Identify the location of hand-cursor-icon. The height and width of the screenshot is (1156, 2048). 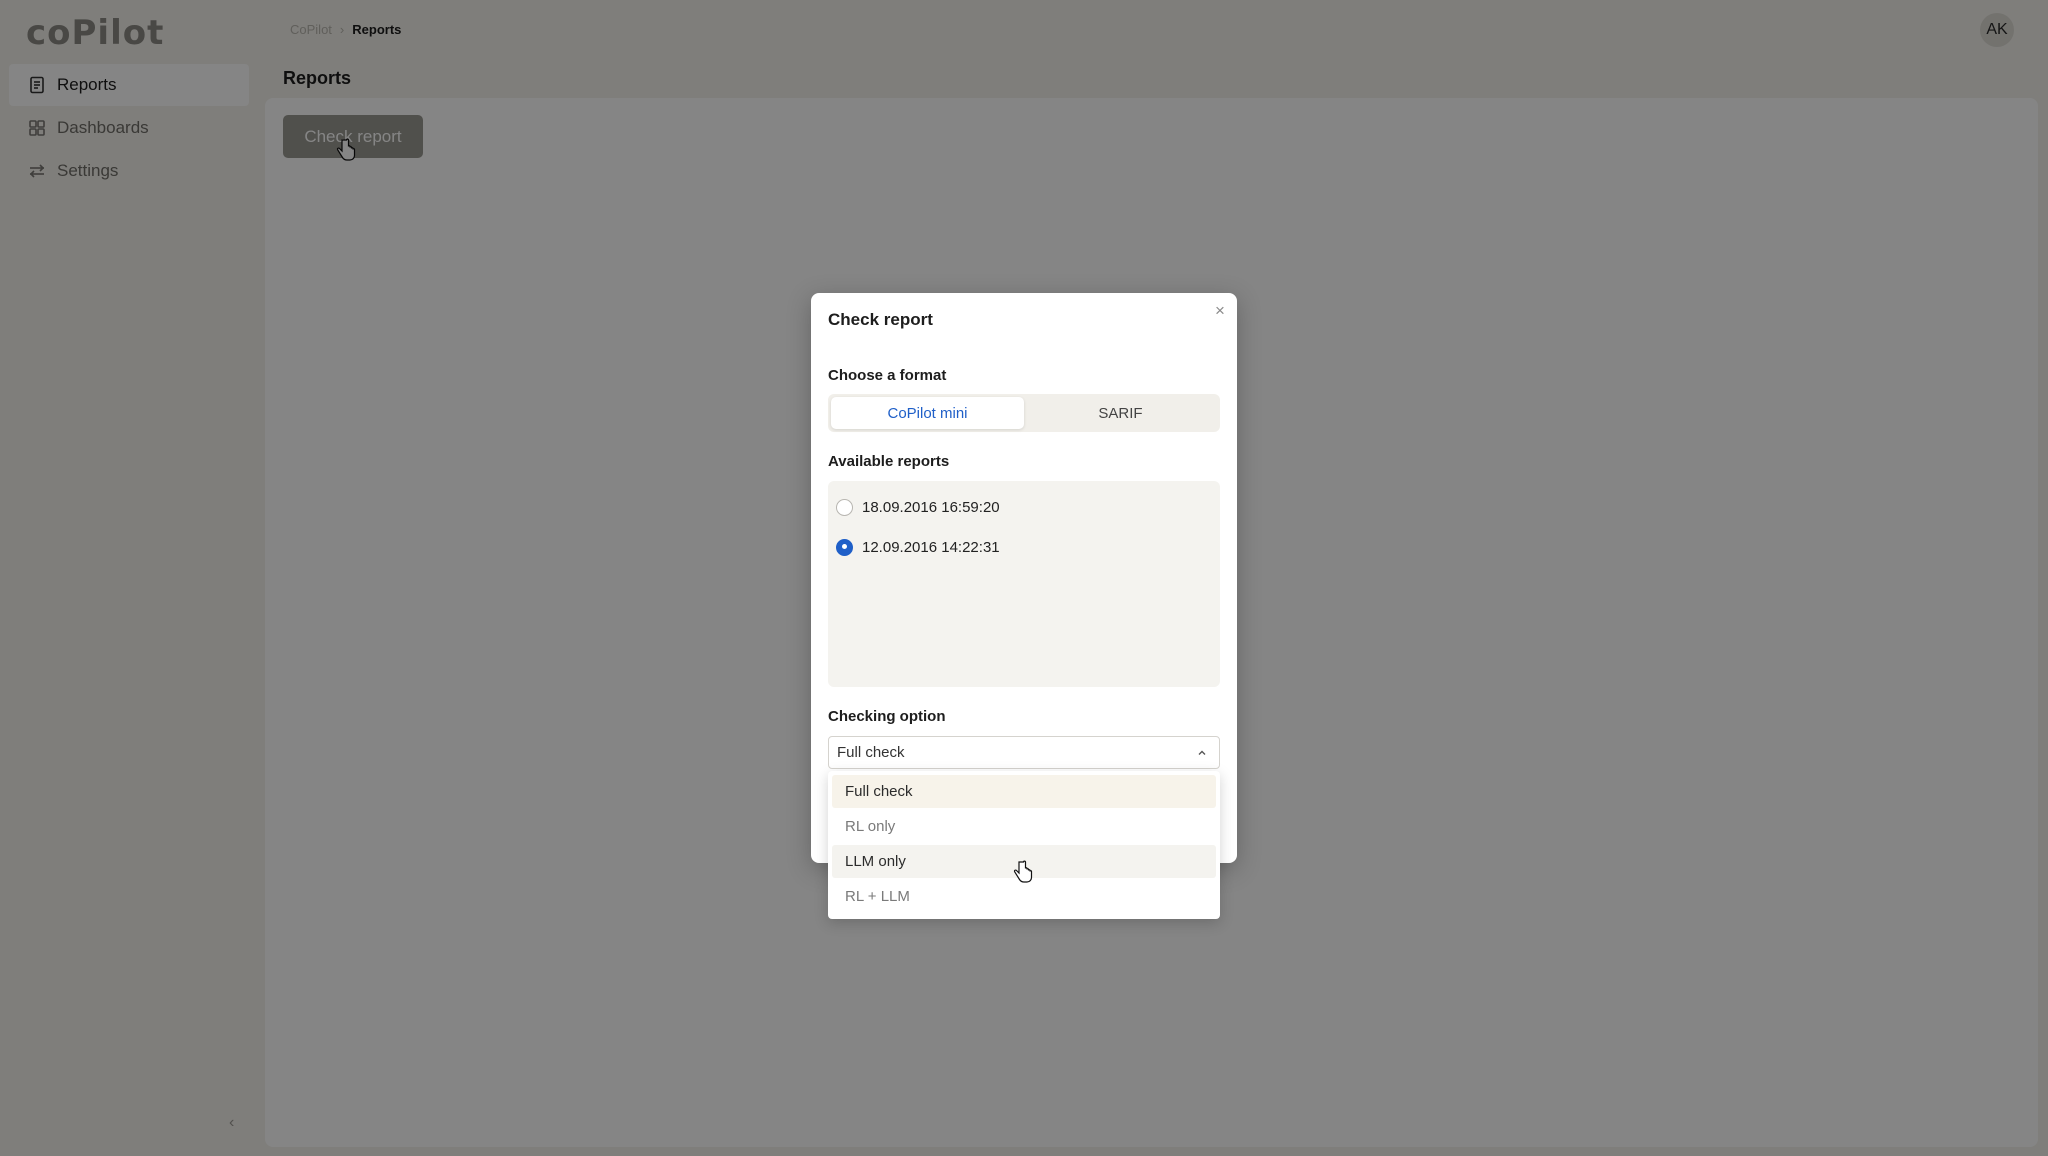
(1023, 871).